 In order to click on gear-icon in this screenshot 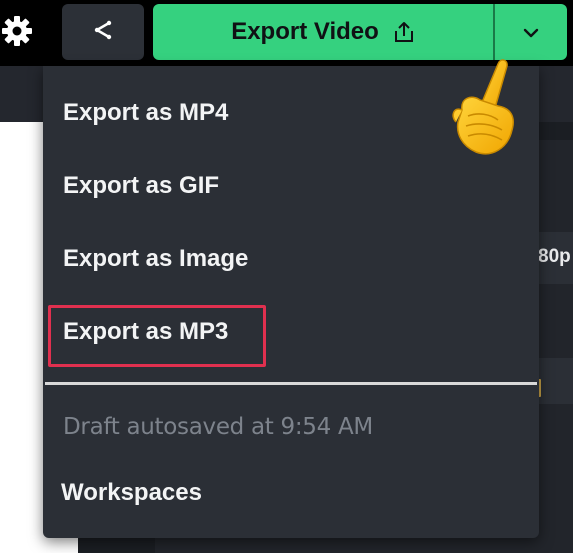, I will do `click(17, 31)`.